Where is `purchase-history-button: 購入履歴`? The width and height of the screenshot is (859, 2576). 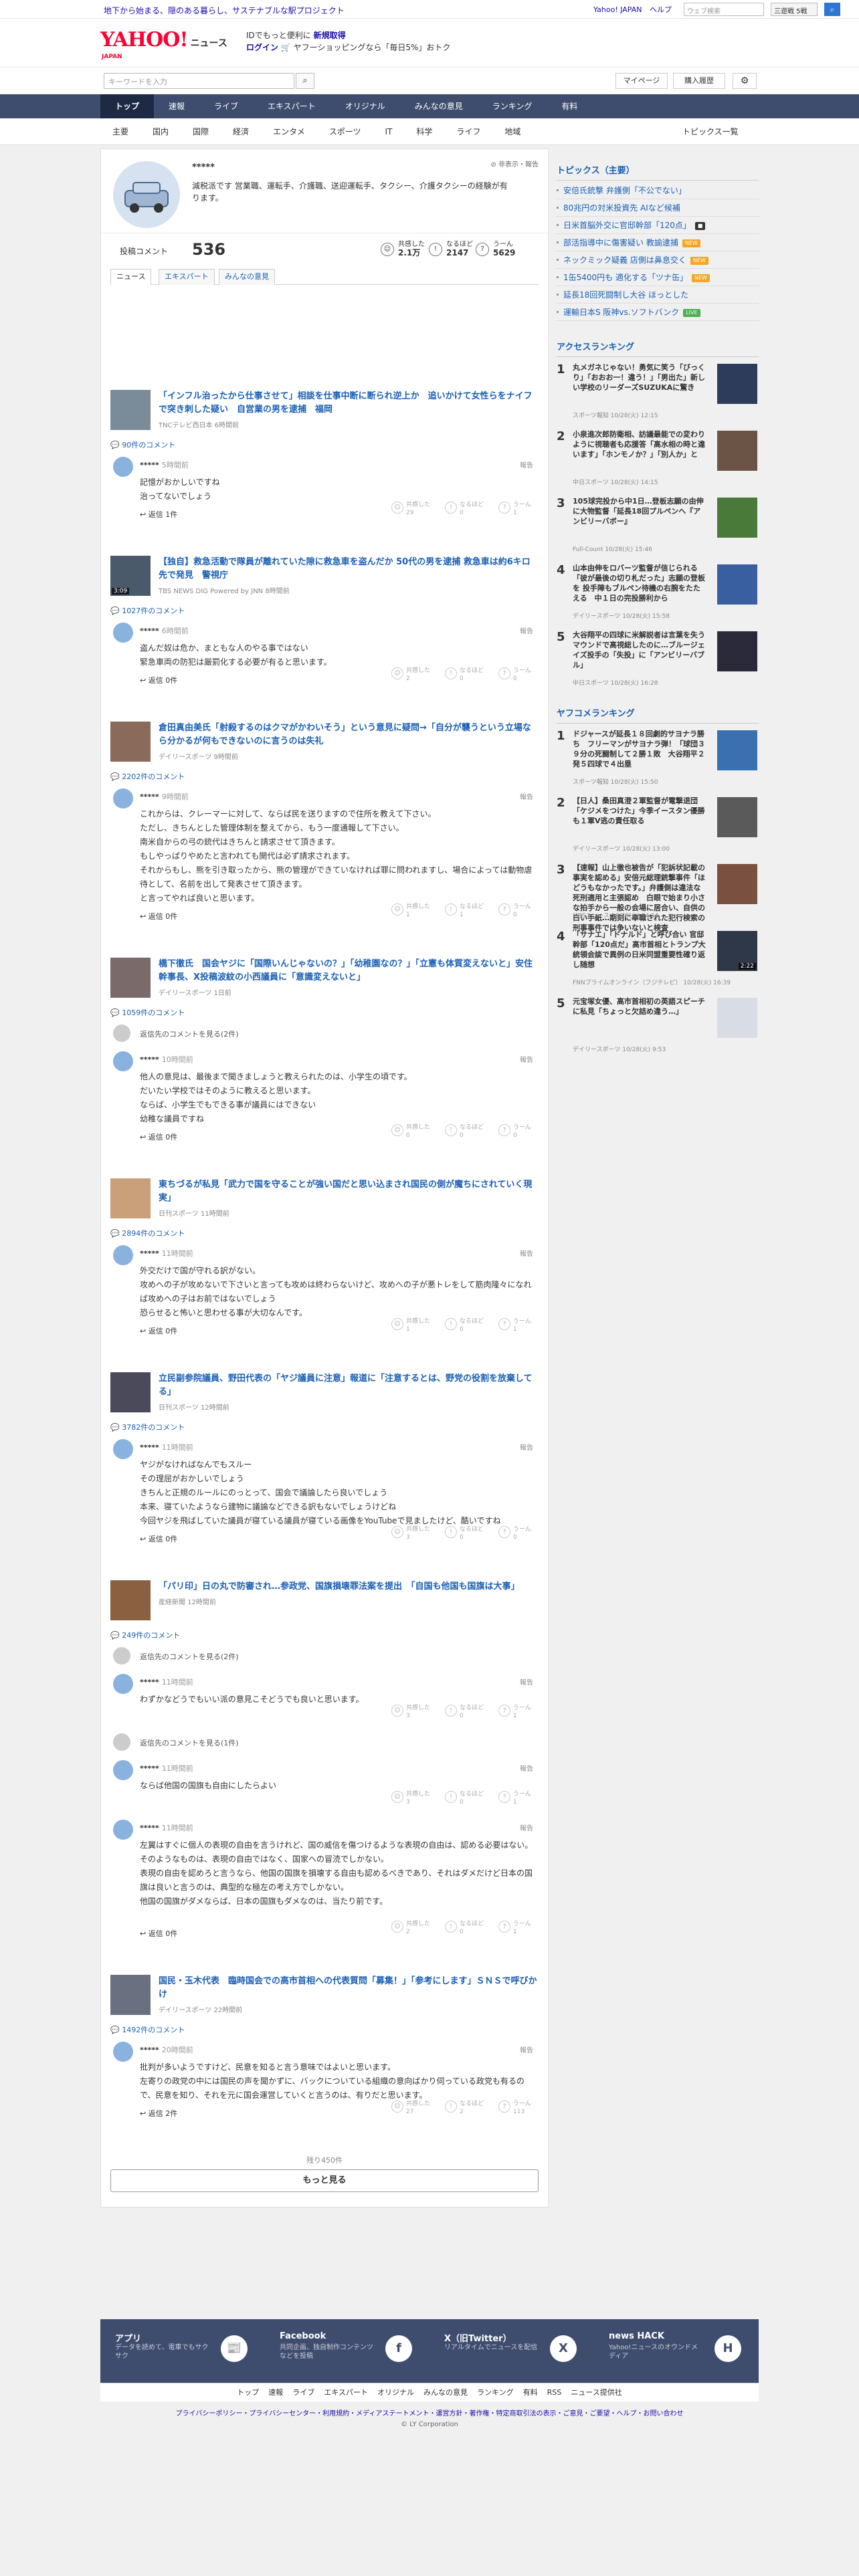 purchase-history-button: 購入履歴 is located at coordinates (699, 81).